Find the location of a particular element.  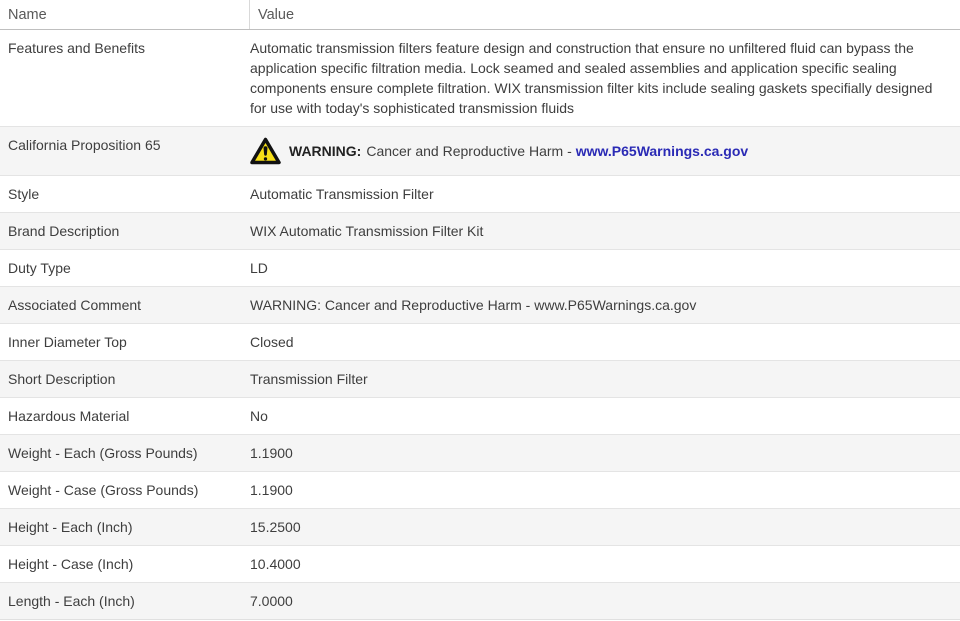

table-row: Weight - Each (Gross Pounds) 1.1900 is located at coordinates (480, 452).